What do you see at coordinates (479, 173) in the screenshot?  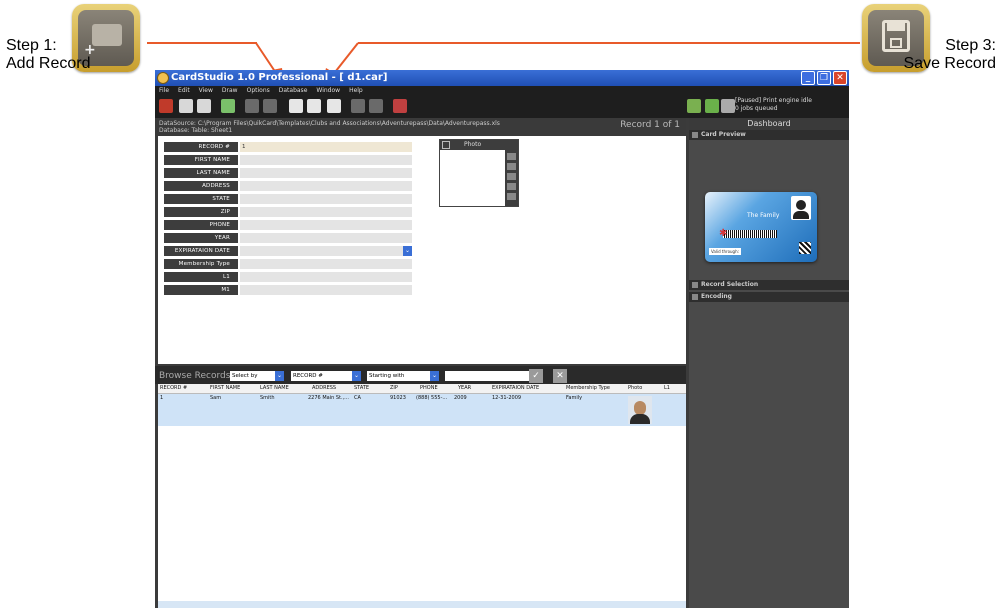 I see `photo-field: Photo` at bounding box center [479, 173].